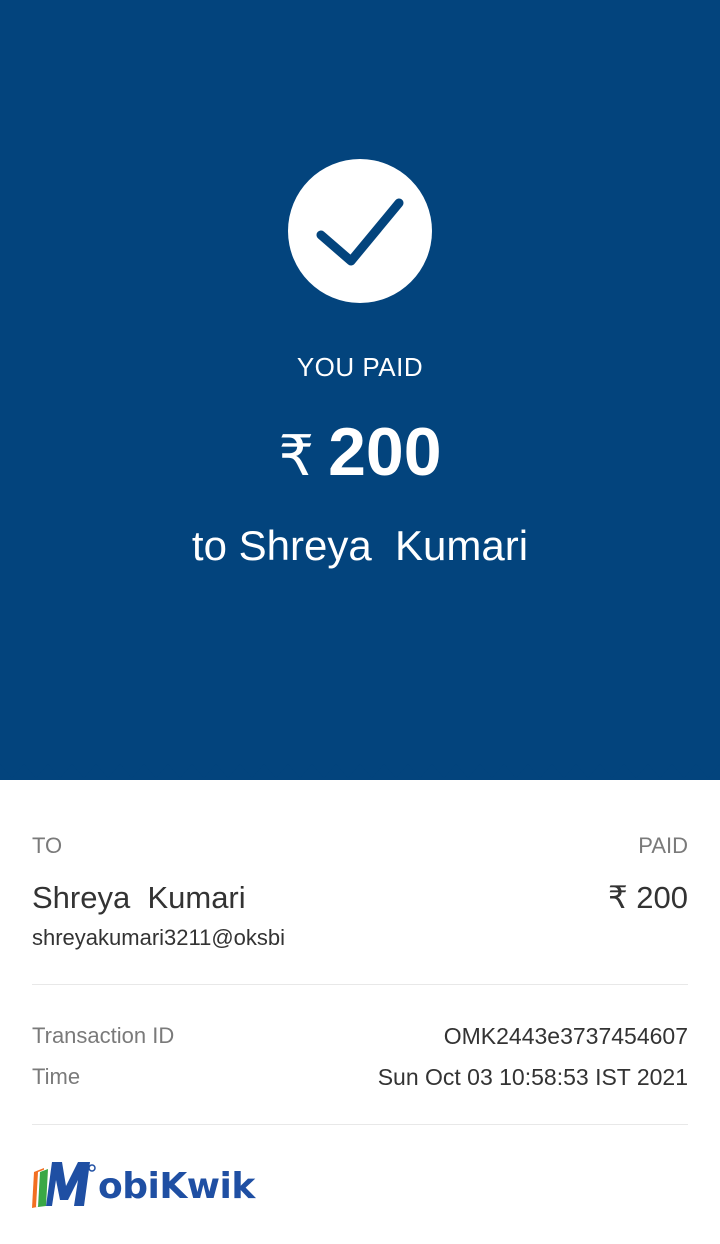 This screenshot has height=1244, width=720. I want to click on to-label: TO, so click(47, 845).